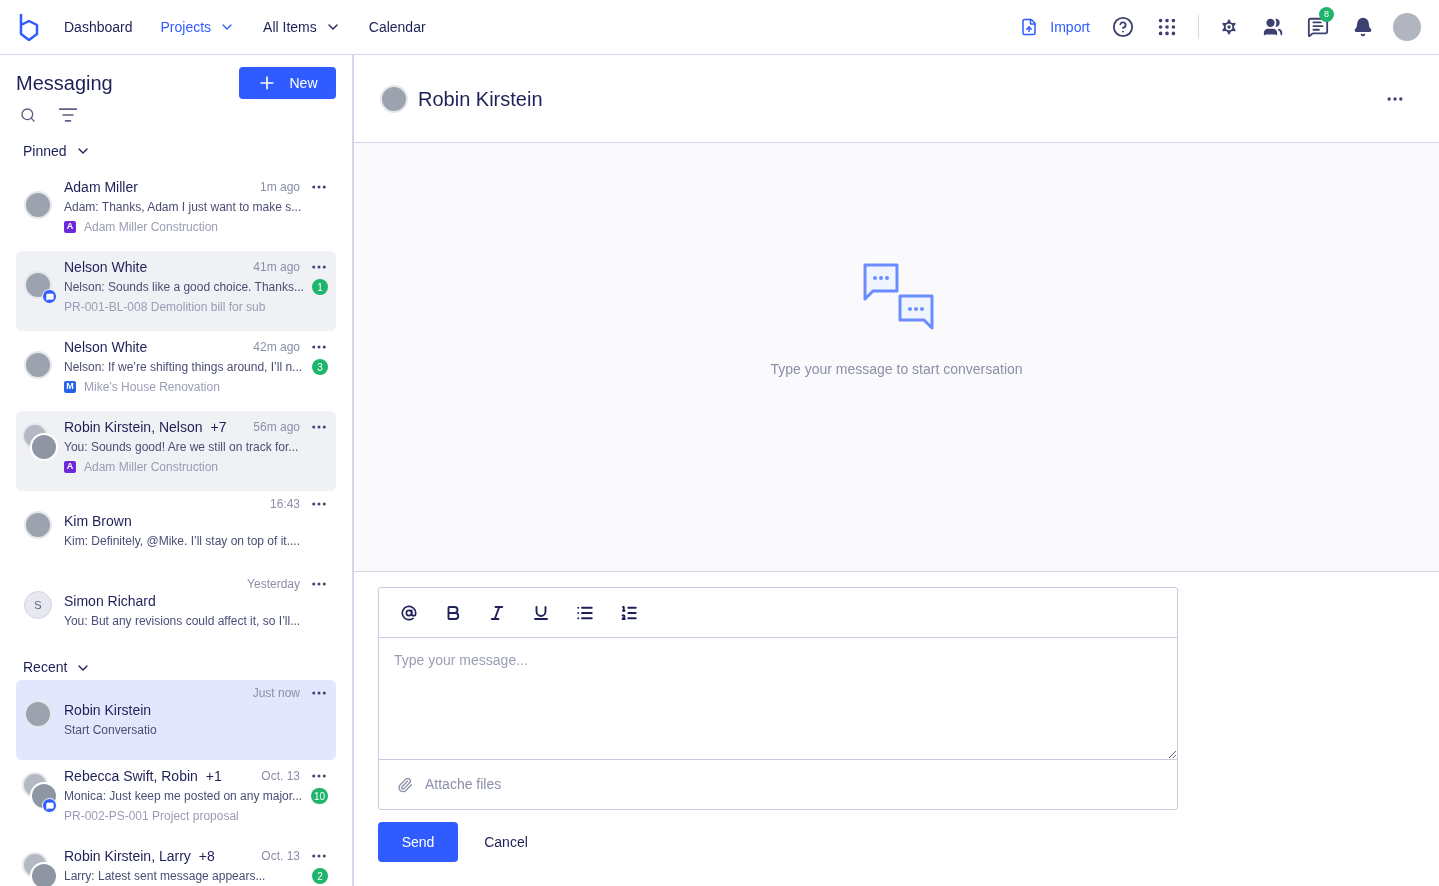  Describe the element at coordinates (110, 730) in the screenshot. I see `message-preview: Start Conversatio` at that location.